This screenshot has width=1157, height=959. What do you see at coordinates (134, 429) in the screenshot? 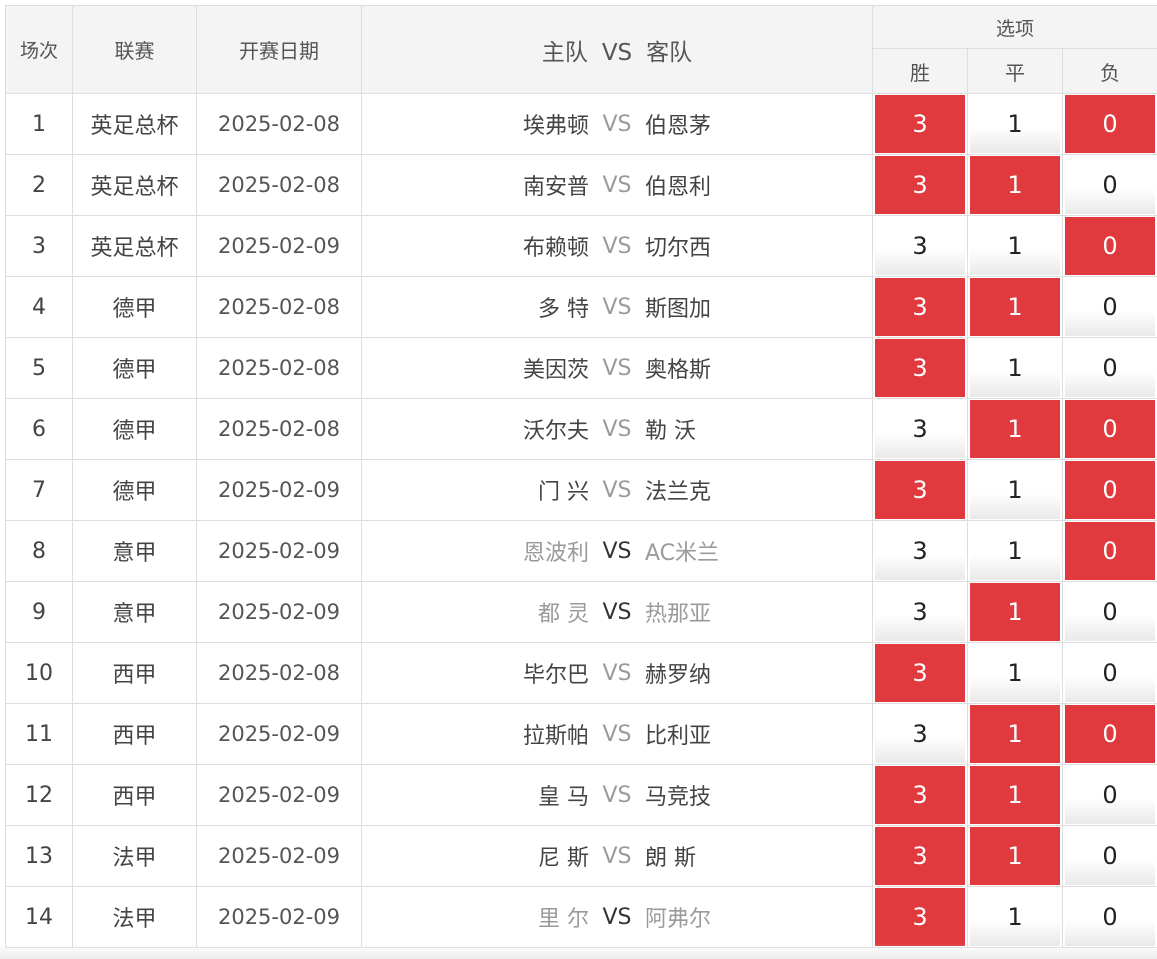
I see `league-name: 德甲` at bounding box center [134, 429].